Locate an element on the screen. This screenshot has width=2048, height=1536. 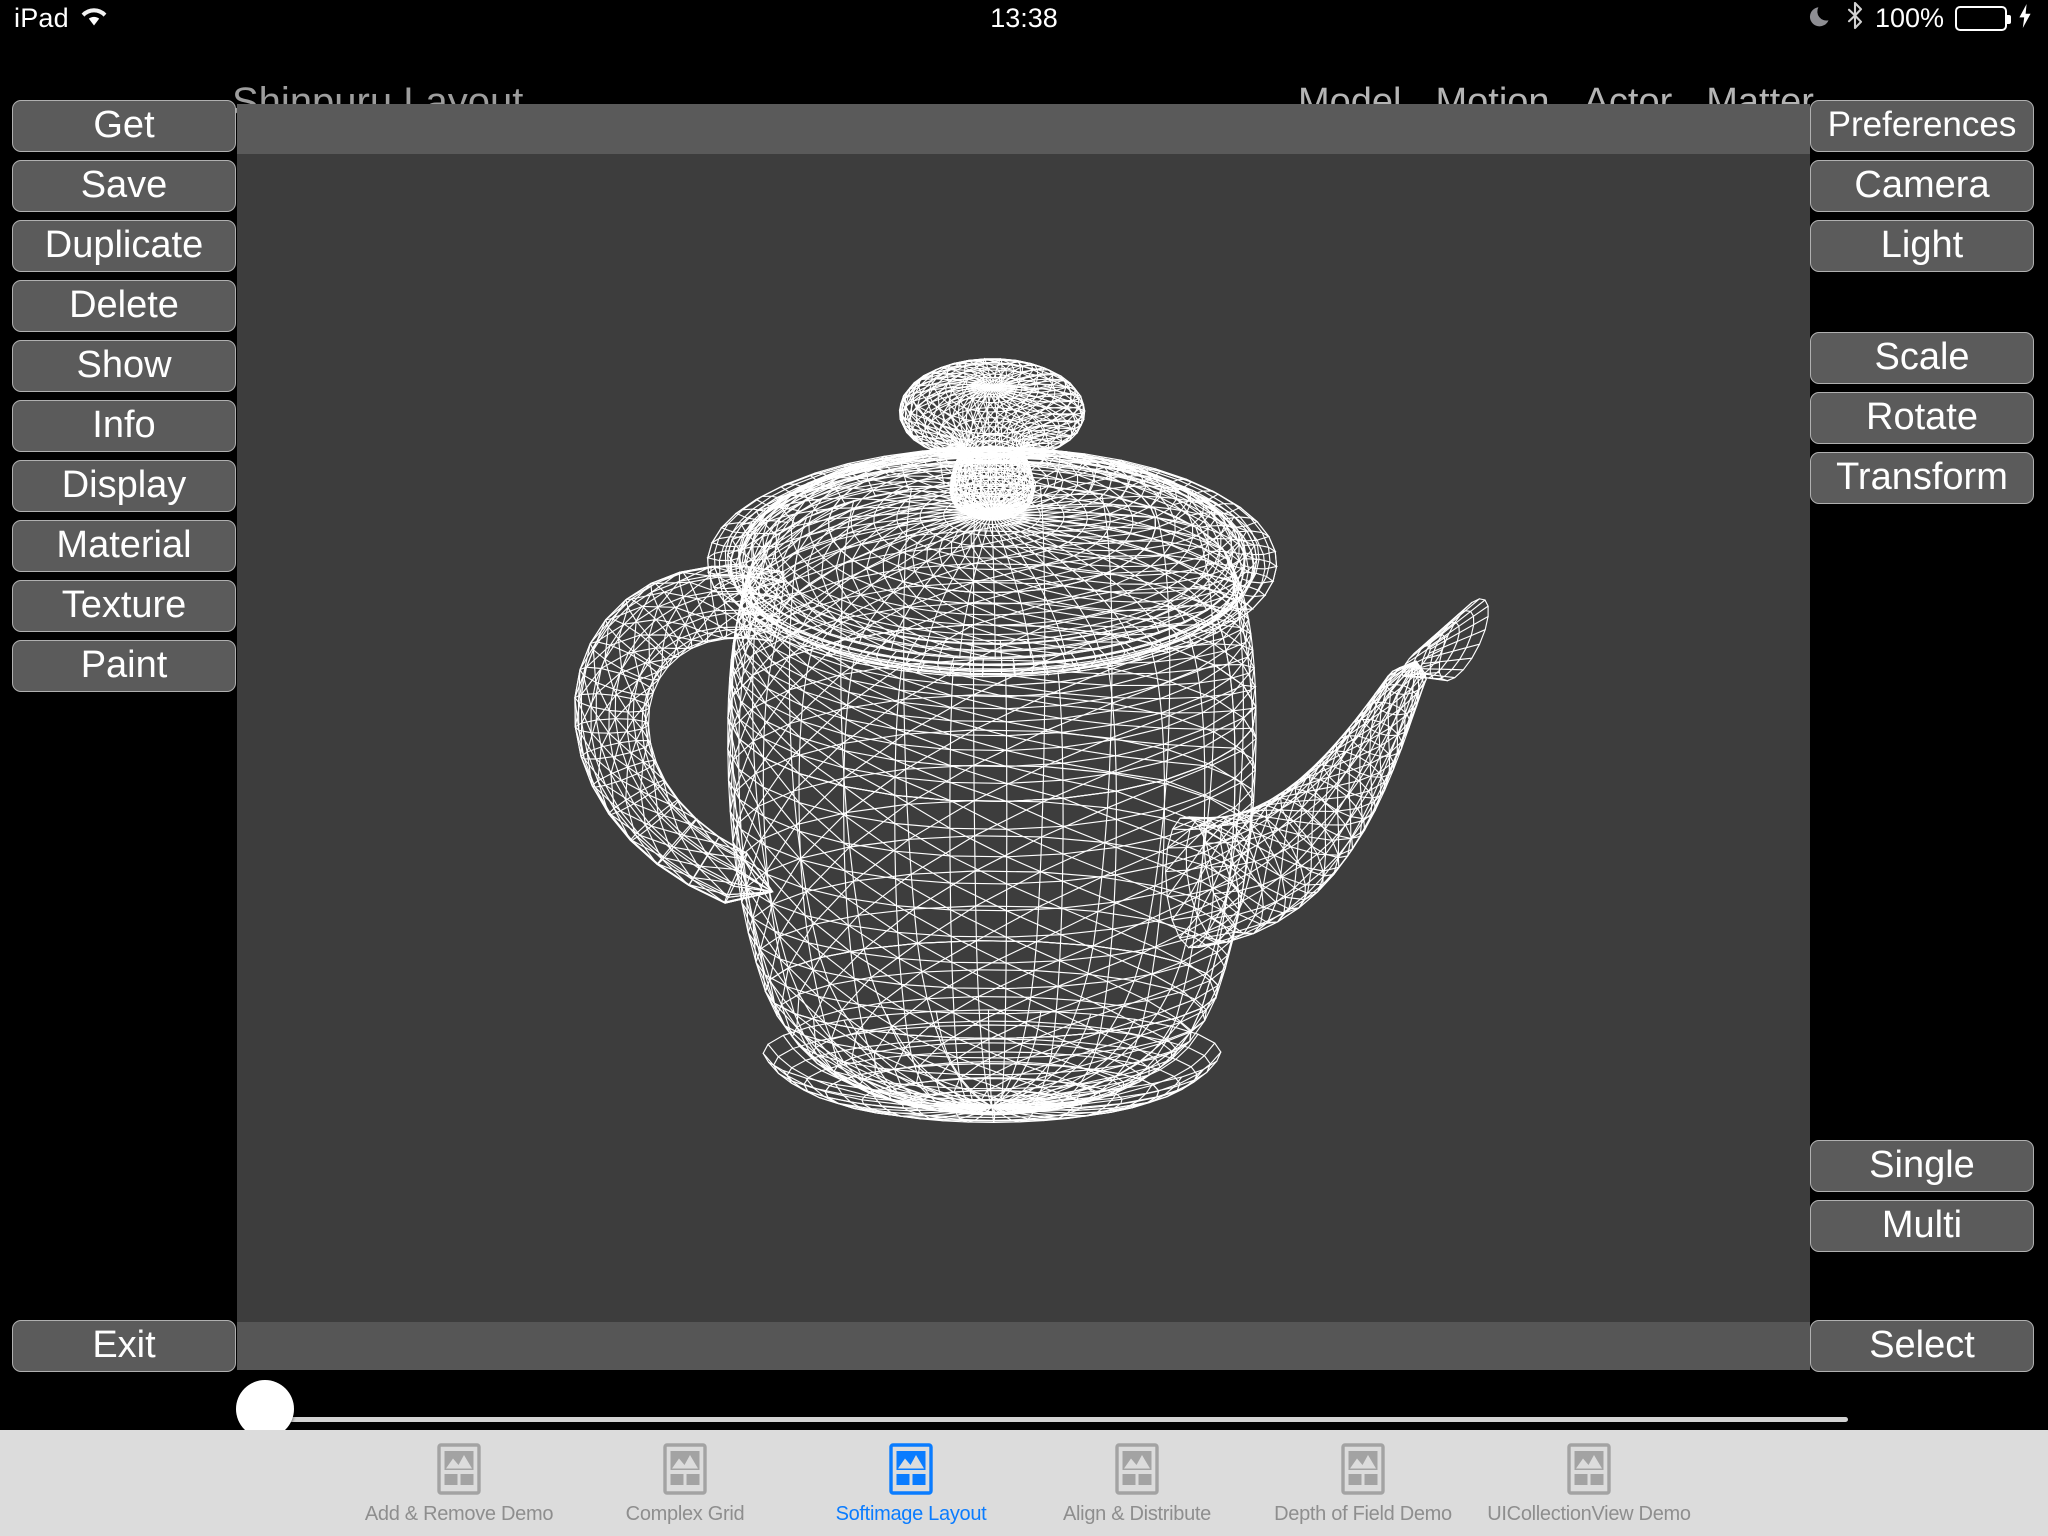
tab-add-and-remove-demo: Add & Remove Demo is located at coordinates (459, 1483).